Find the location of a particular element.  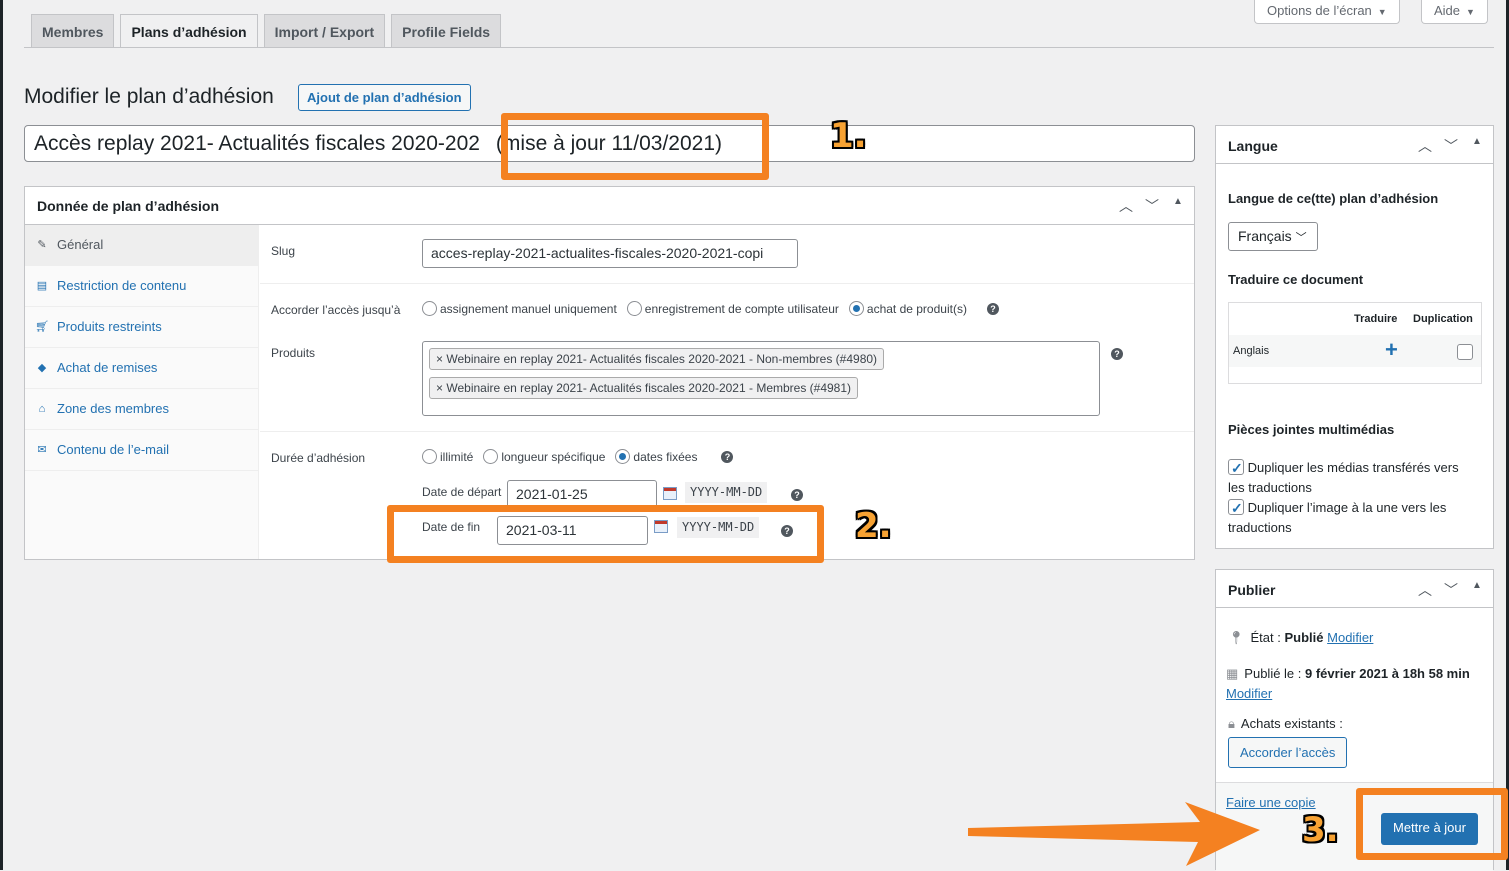

side-tab-label: Restriction de contenu is located at coordinates (122, 285).